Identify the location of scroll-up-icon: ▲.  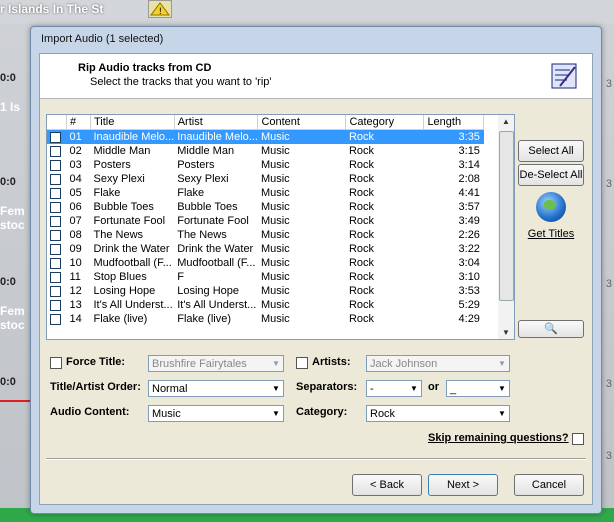
(506, 121).